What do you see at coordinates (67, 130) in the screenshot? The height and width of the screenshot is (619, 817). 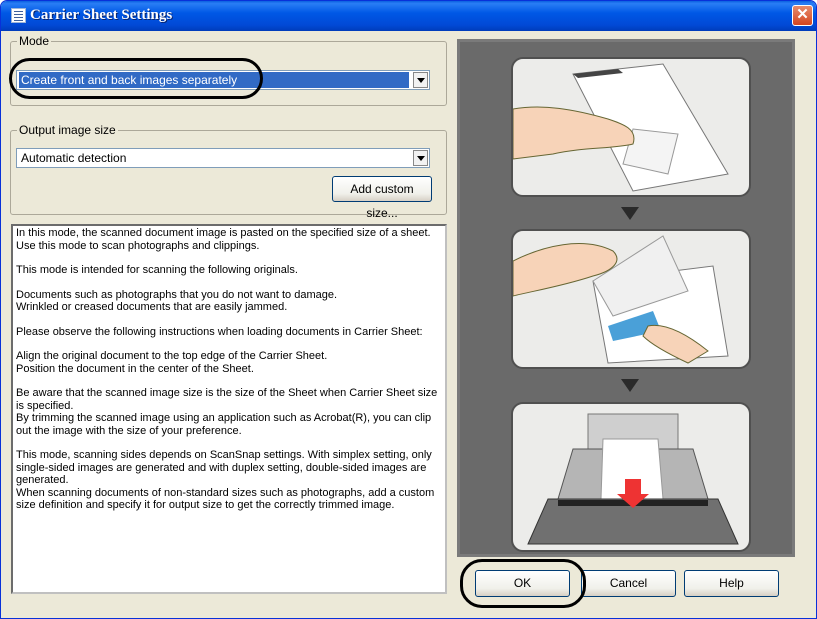 I see `output-size-label: Output image size` at bounding box center [67, 130].